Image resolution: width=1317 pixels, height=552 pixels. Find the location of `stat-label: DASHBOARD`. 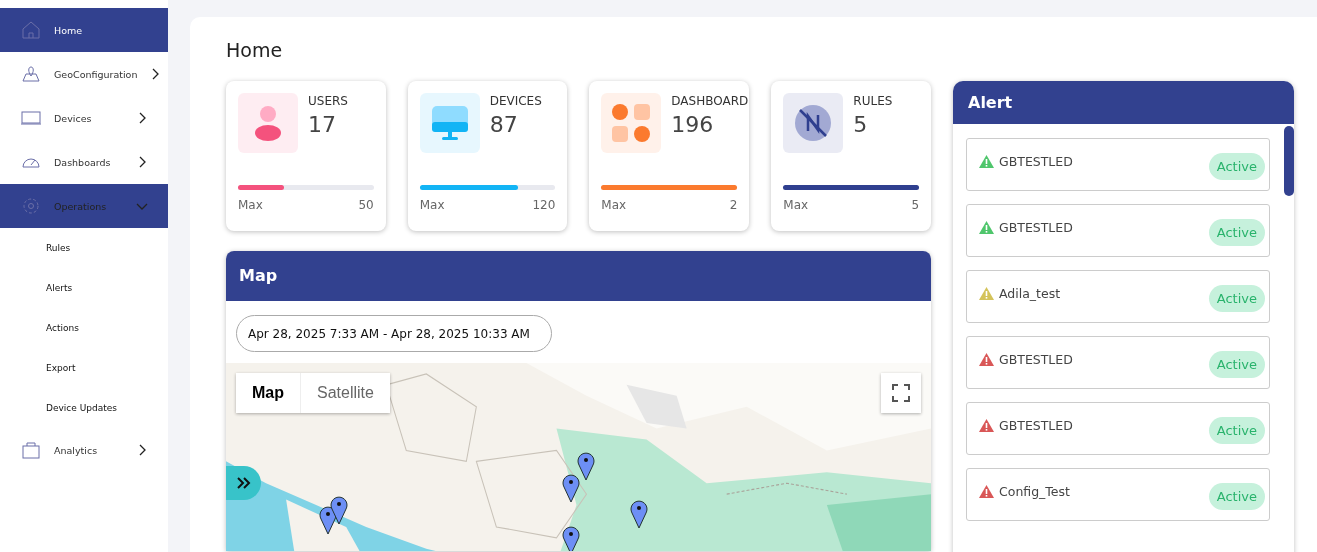

stat-label: DASHBOARD is located at coordinates (710, 101).